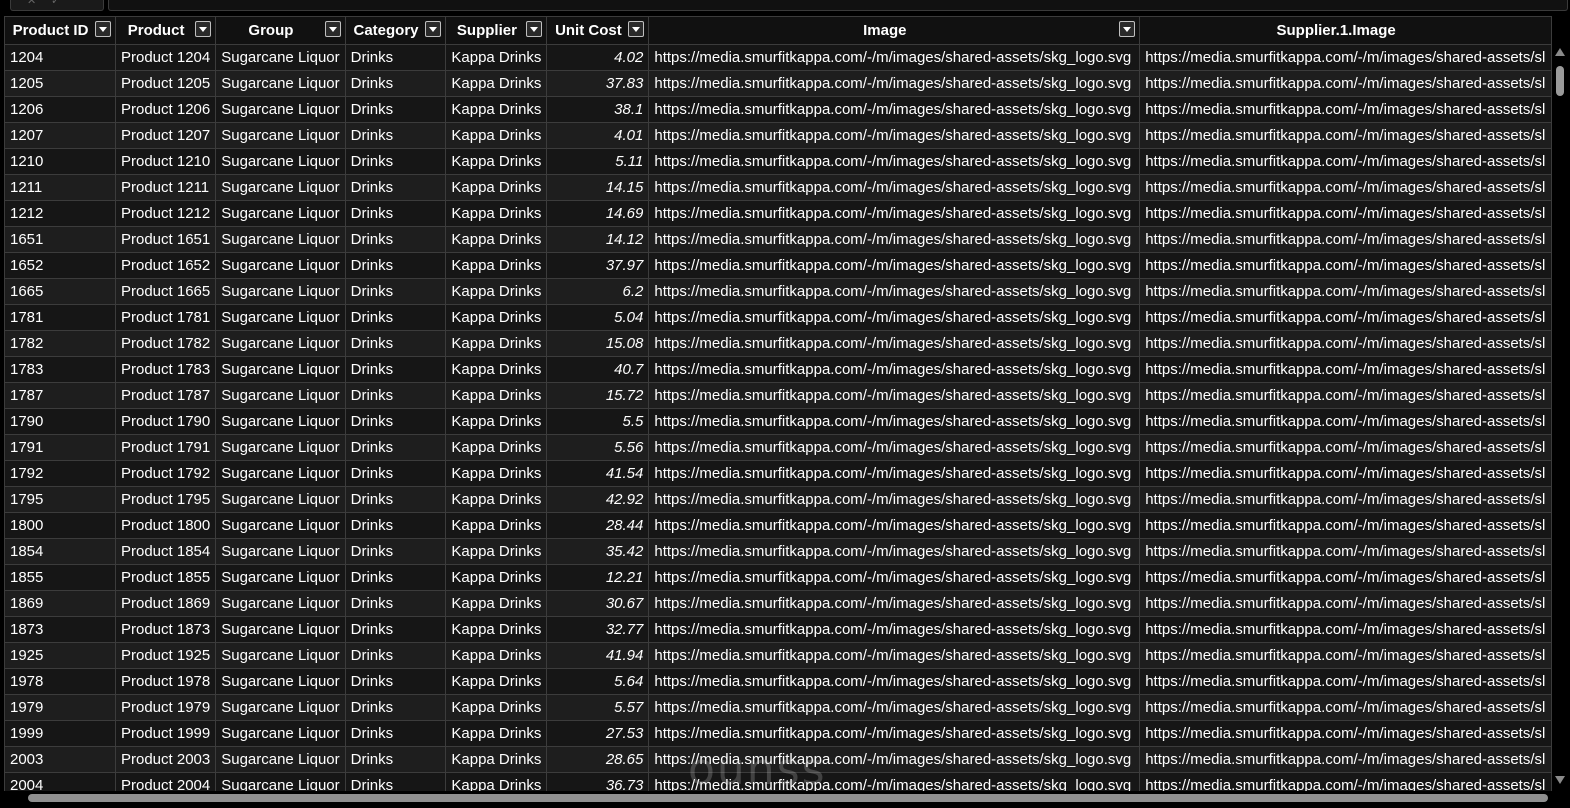  What do you see at coordinates (598, 629) in the screenshot?
I see `cell-unit-cost: 32.77` at bounding box center [598, 629].